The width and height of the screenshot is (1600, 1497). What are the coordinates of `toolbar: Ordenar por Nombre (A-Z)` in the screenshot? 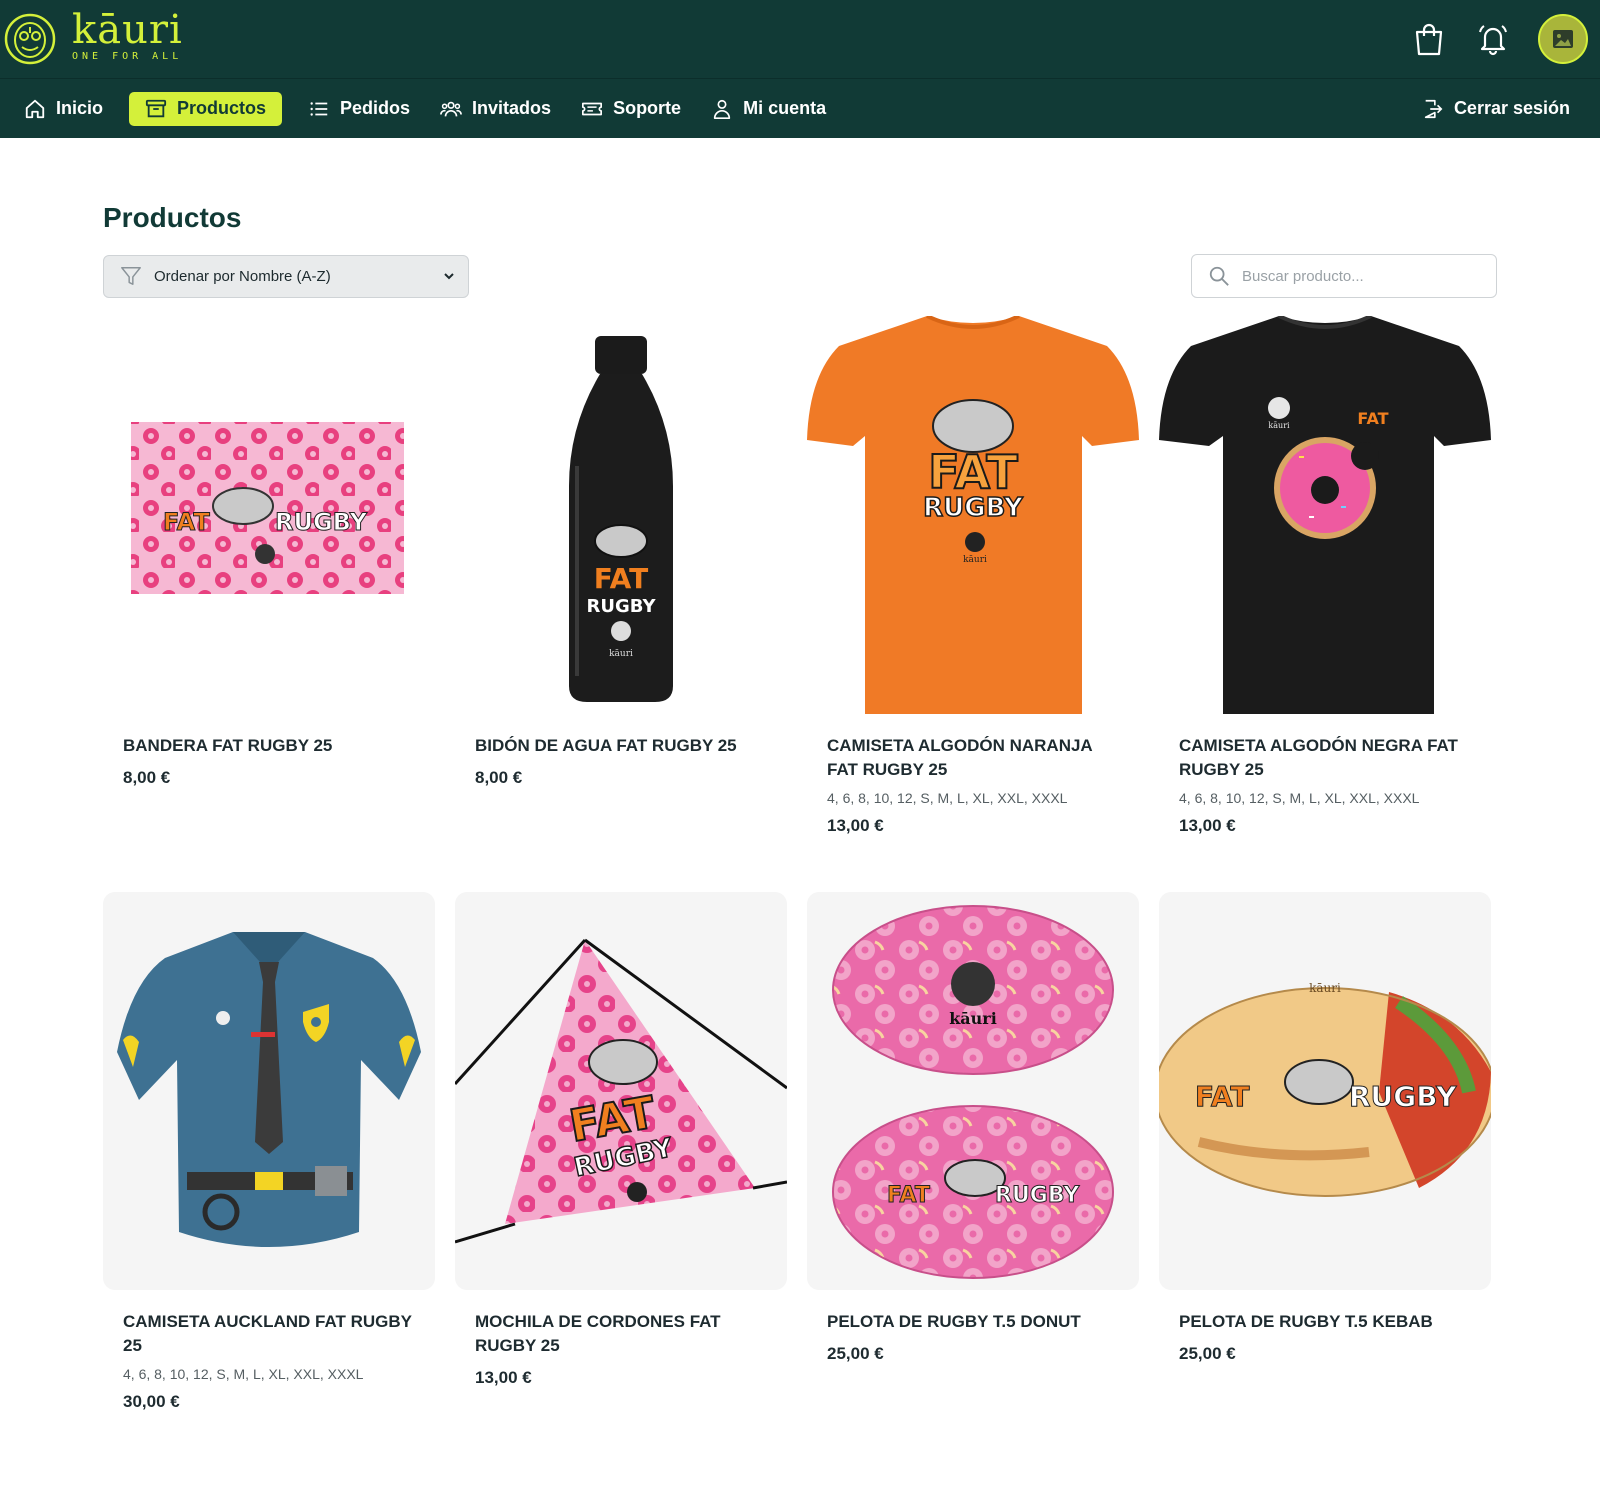 It's located at (800, 276).